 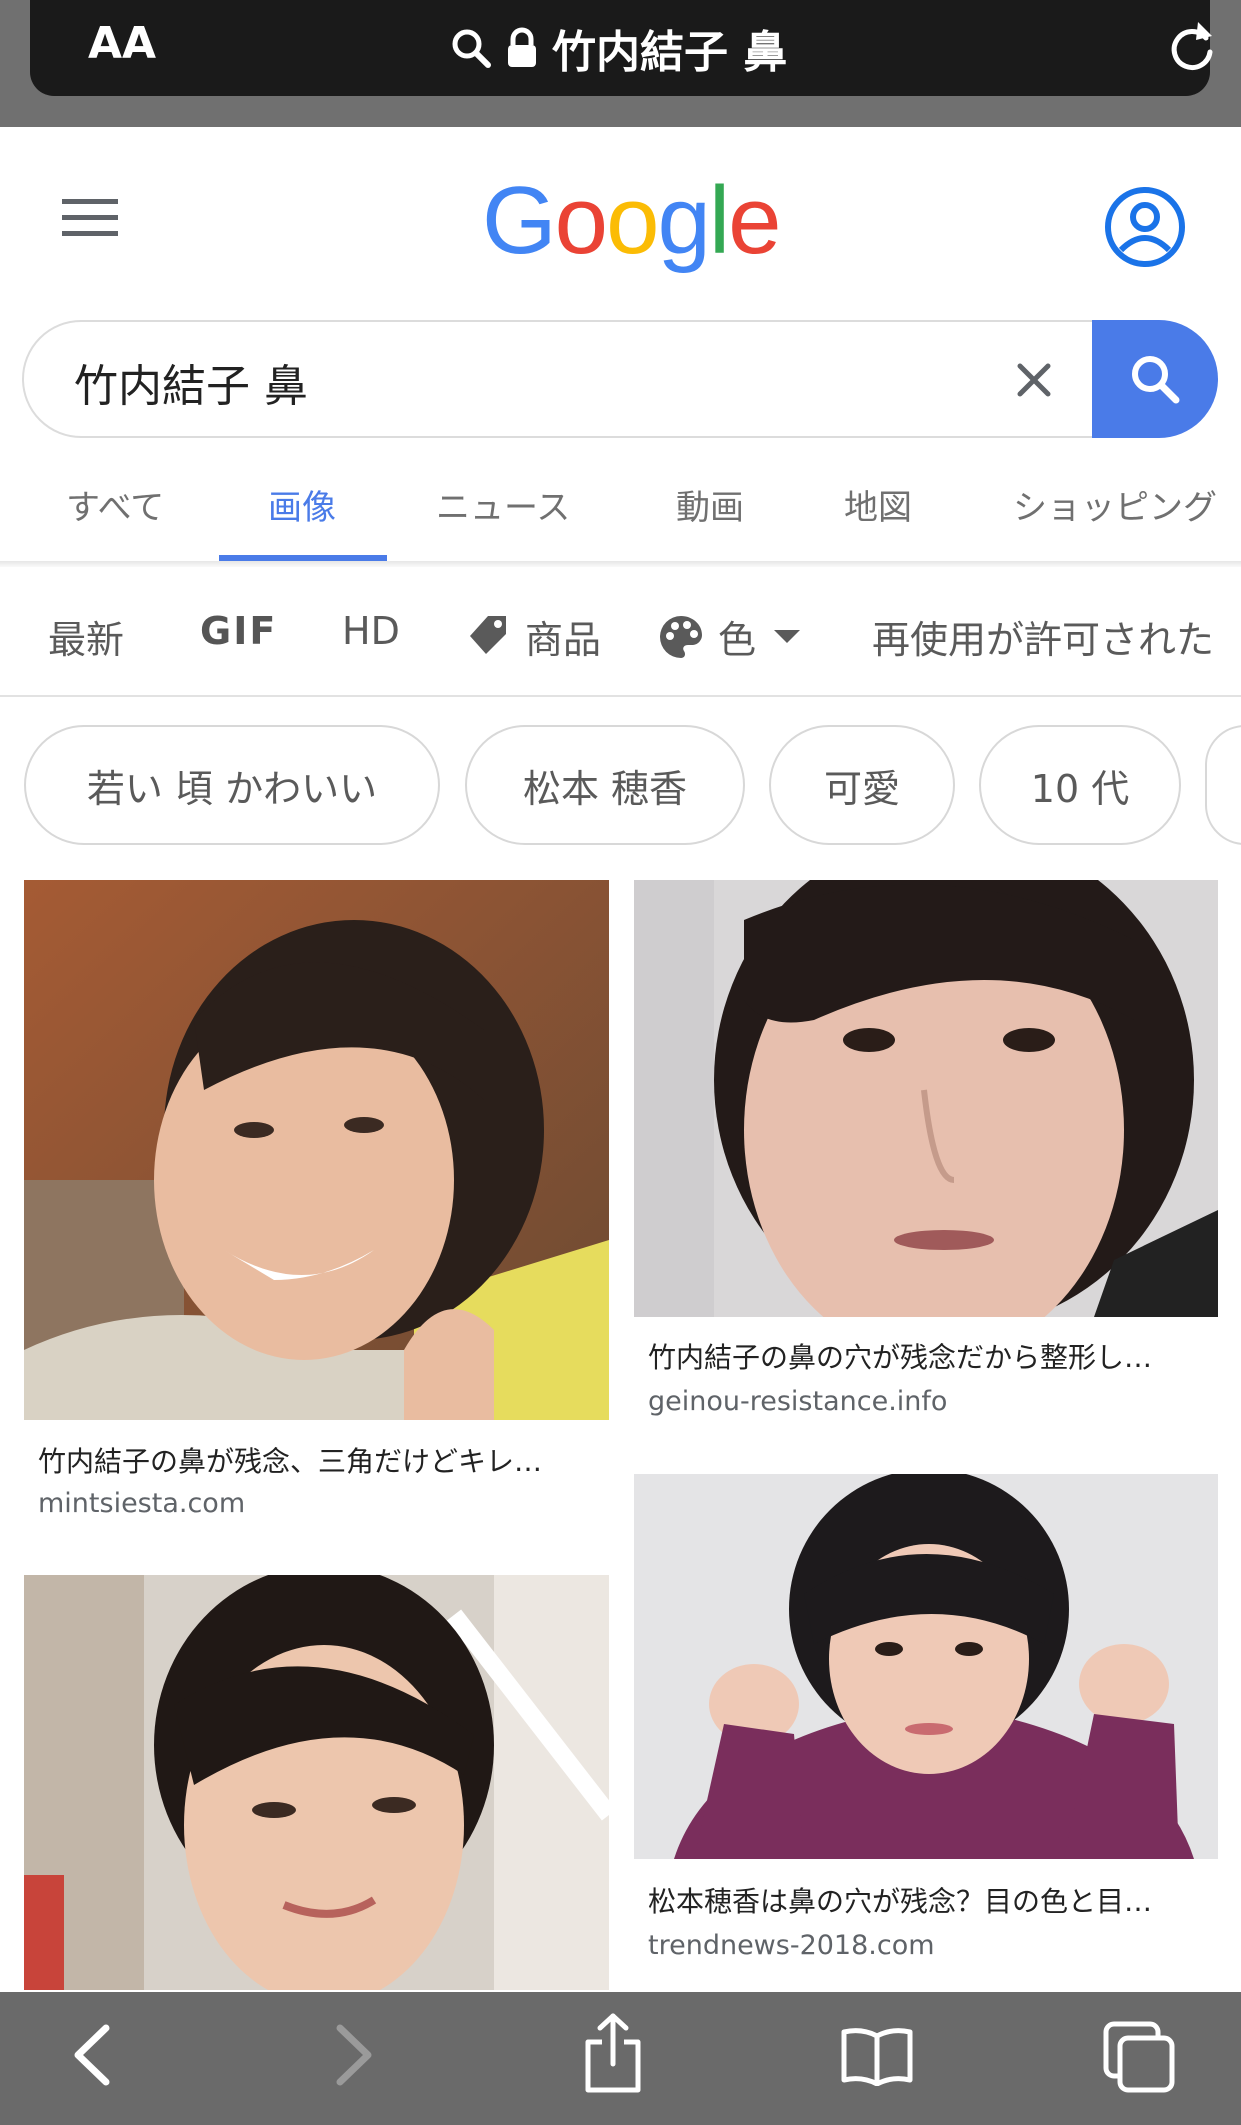 I want to click on filter-latest: 最新, so click(x=86, y=636).